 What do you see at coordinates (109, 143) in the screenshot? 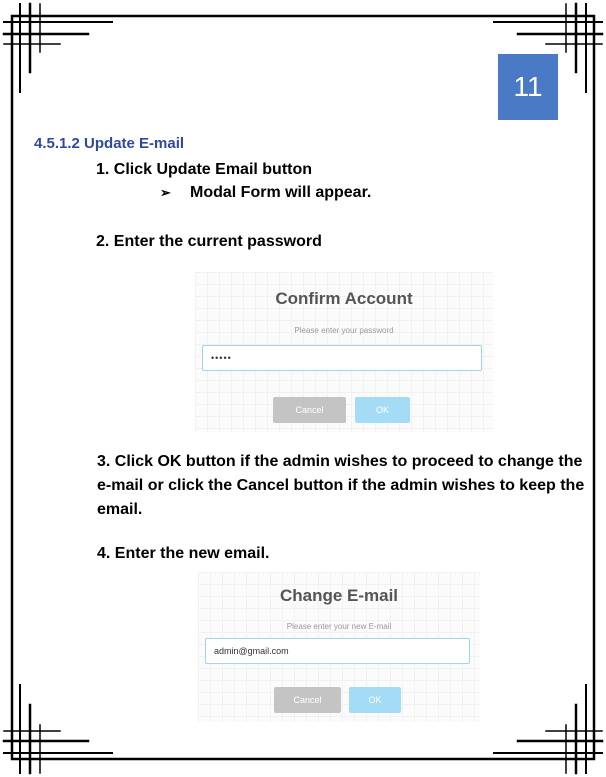
I see `section-heading: 4.5.1.2 Update E-mail` at bounding box center [109, 143].